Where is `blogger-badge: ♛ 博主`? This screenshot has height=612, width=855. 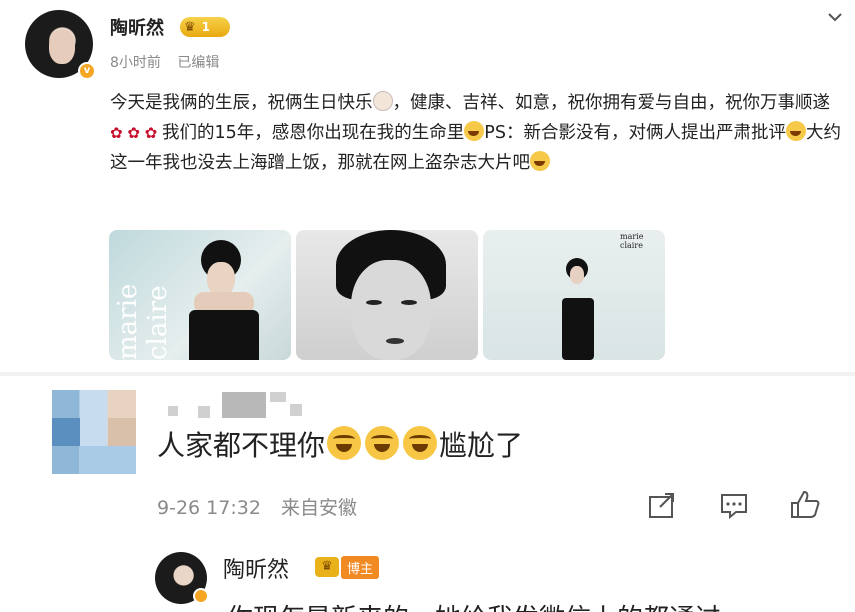
blogger-badge: ♛ 博主 is located at coordinates (347, 567).